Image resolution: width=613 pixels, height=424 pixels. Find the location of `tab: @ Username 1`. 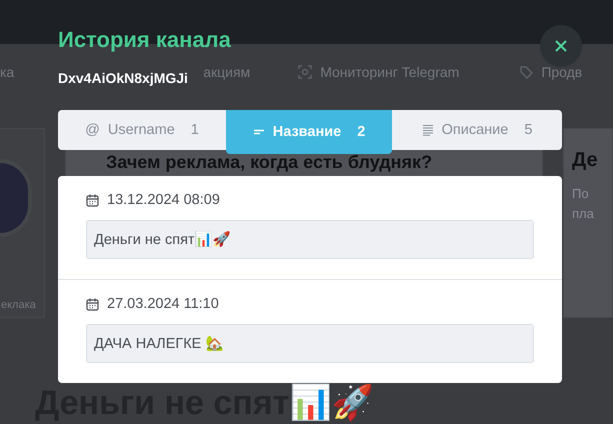

tab: @ Username 1 is located at coordinates (142, 130).